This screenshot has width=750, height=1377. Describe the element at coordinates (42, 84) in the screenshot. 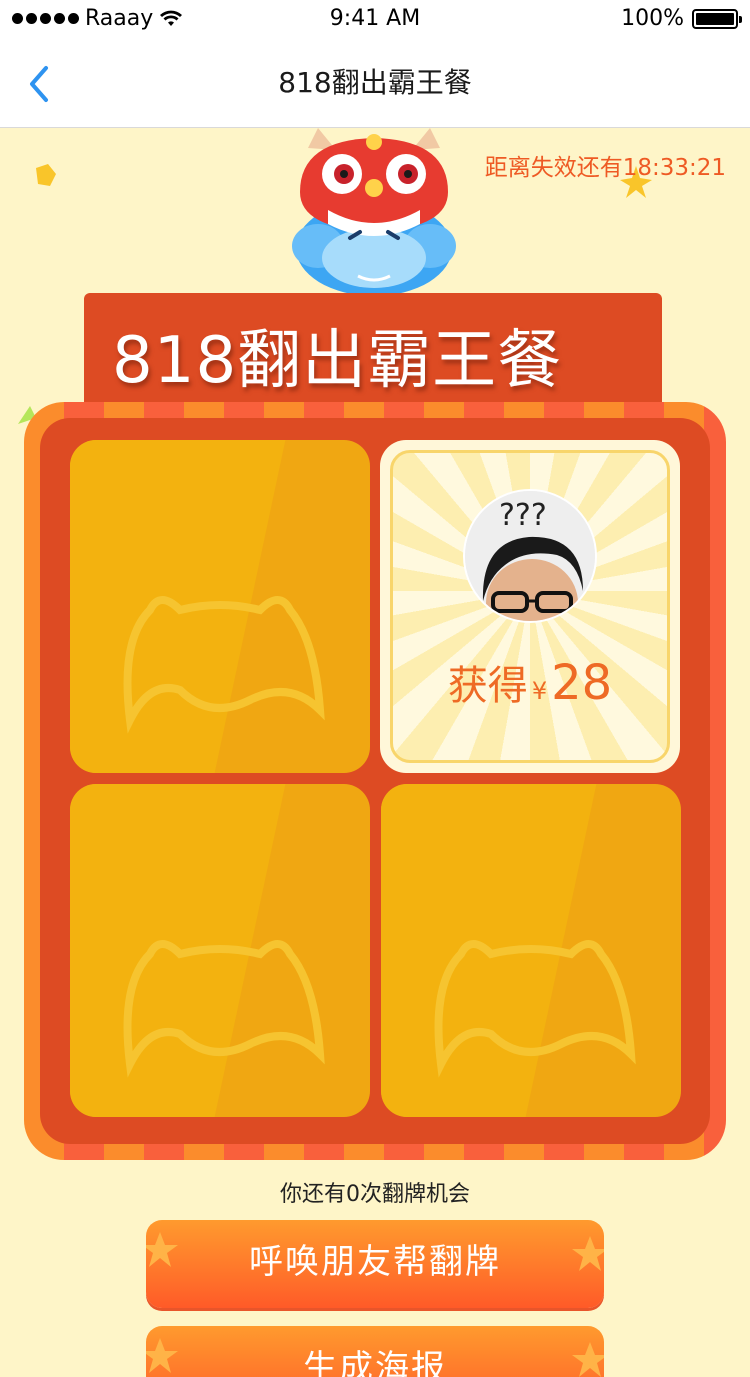

I see `back-arrow-icon` at that location.